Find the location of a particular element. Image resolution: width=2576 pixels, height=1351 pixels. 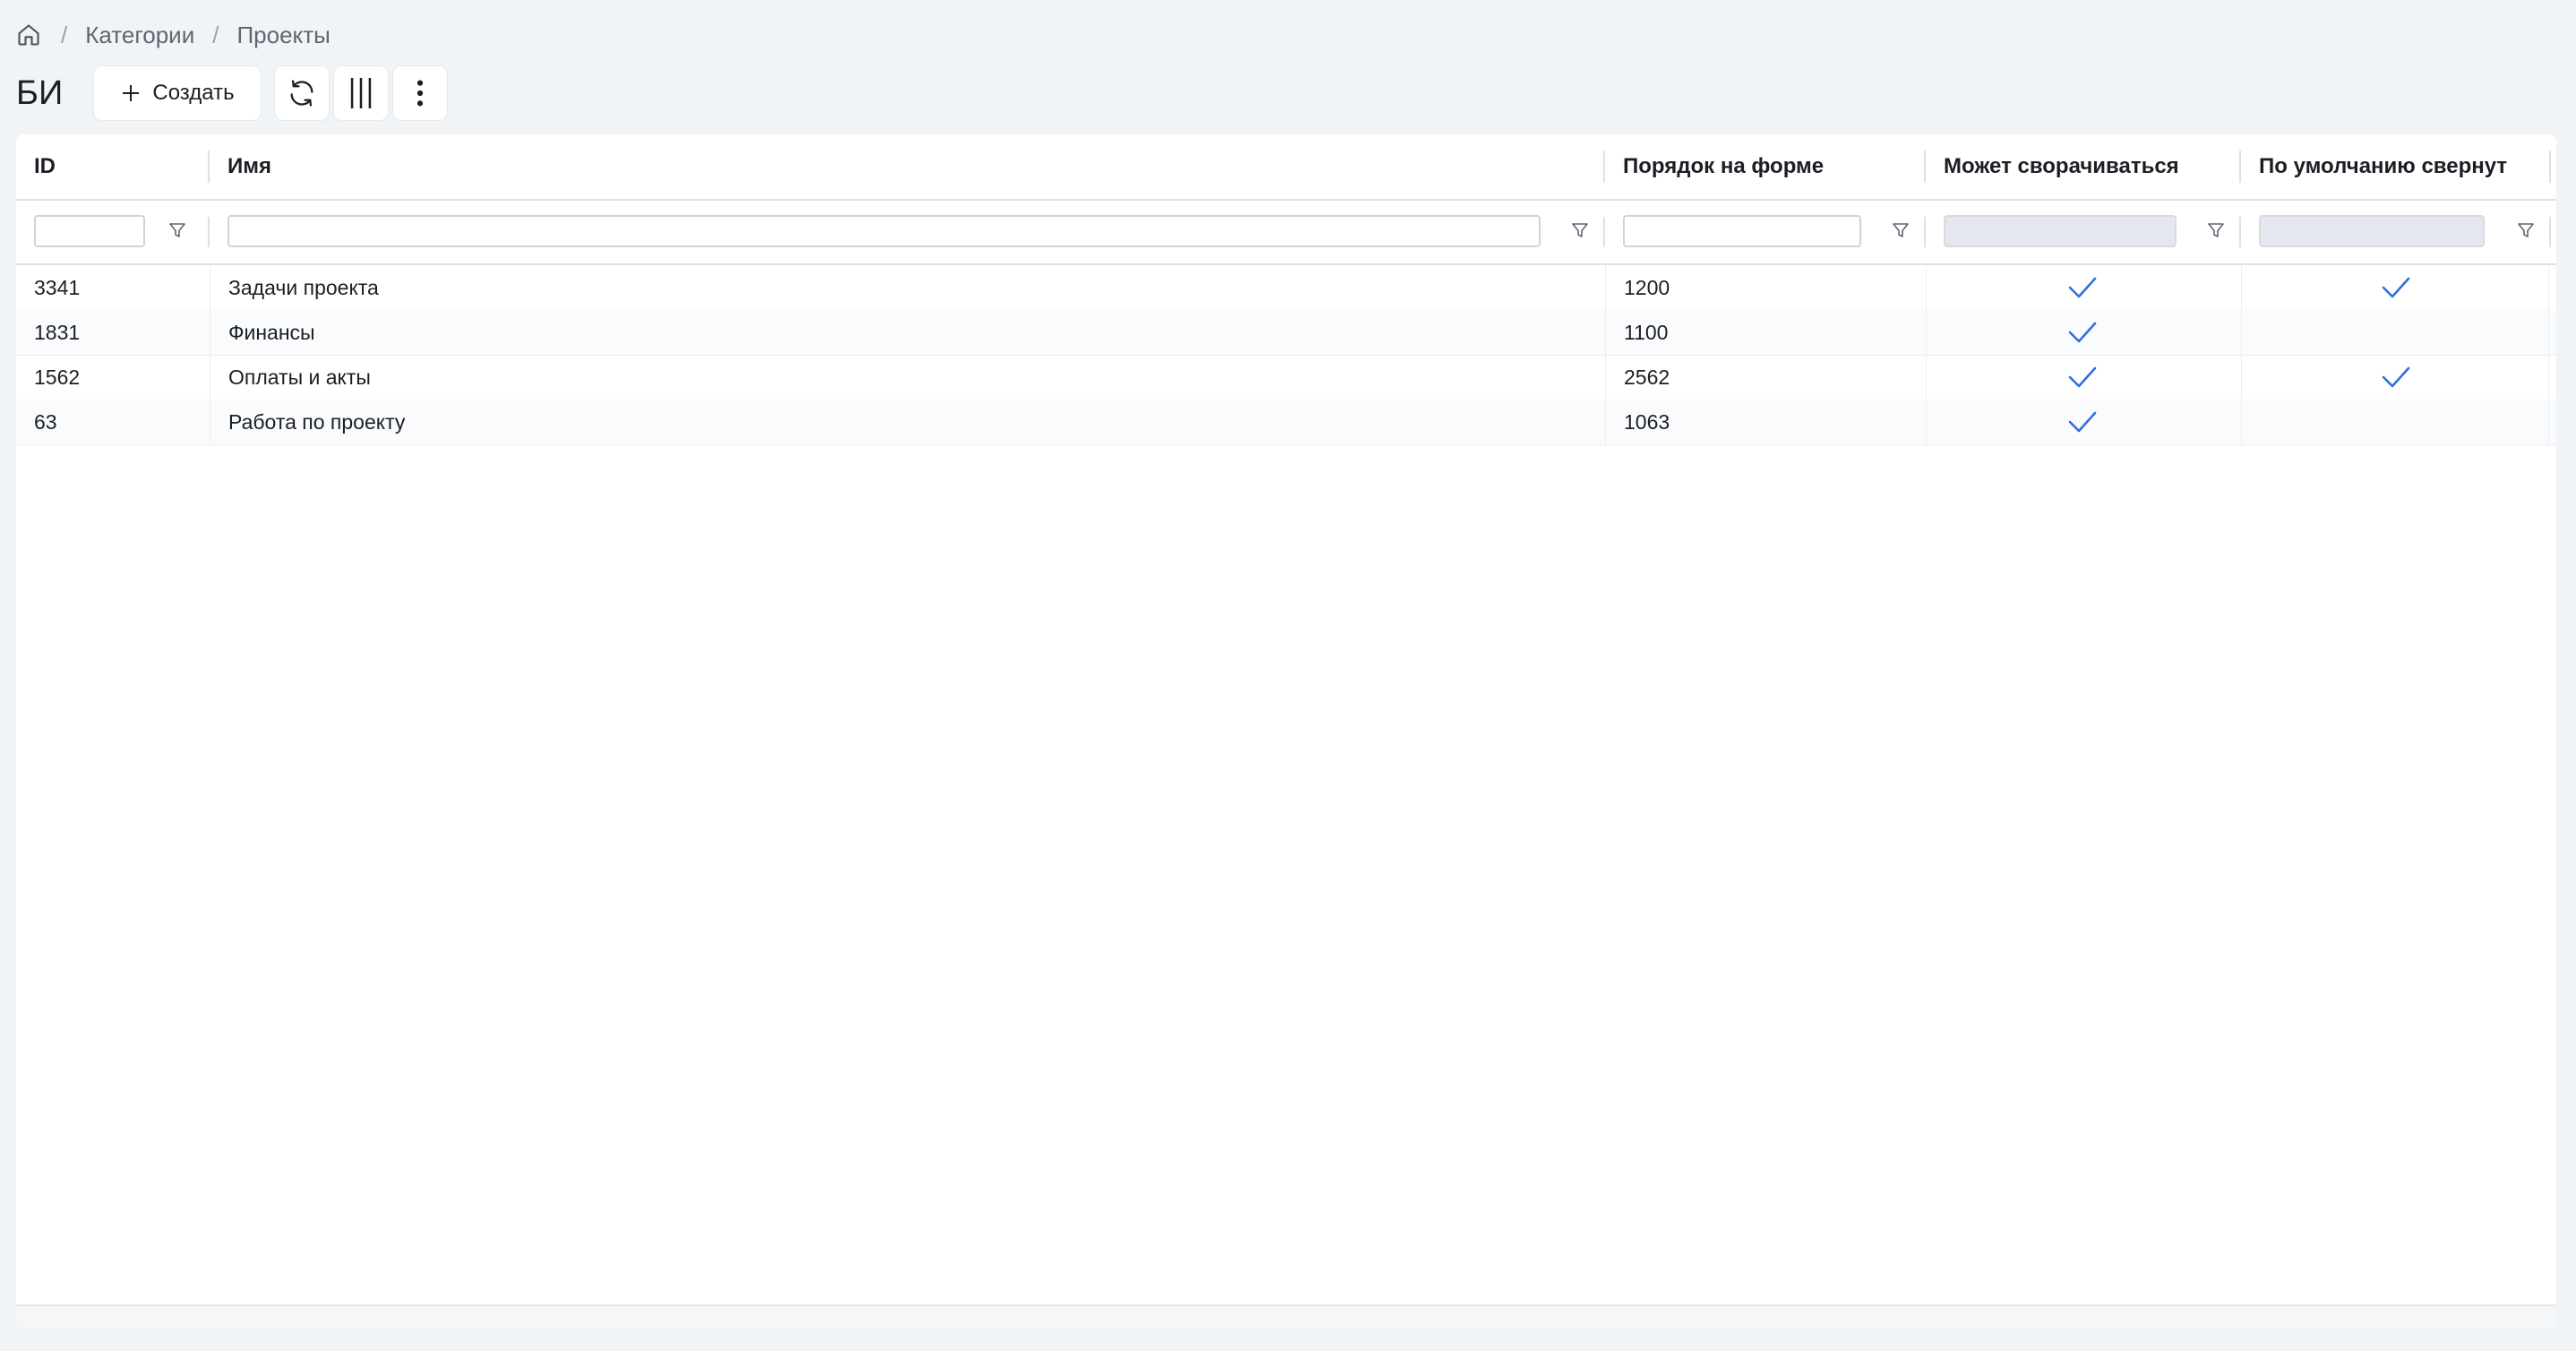

cell-id: 3341 is located at coordinates (57, 287).